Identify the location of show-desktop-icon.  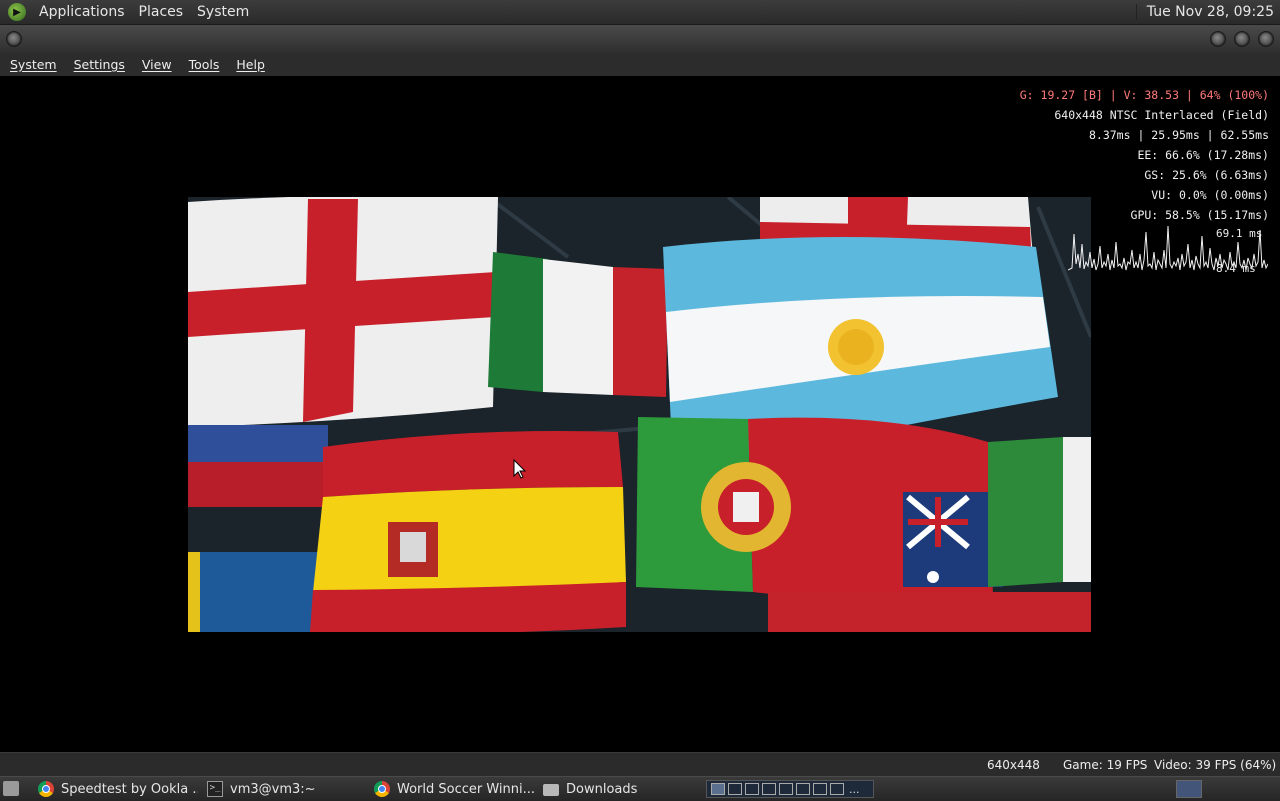
(11, 788).